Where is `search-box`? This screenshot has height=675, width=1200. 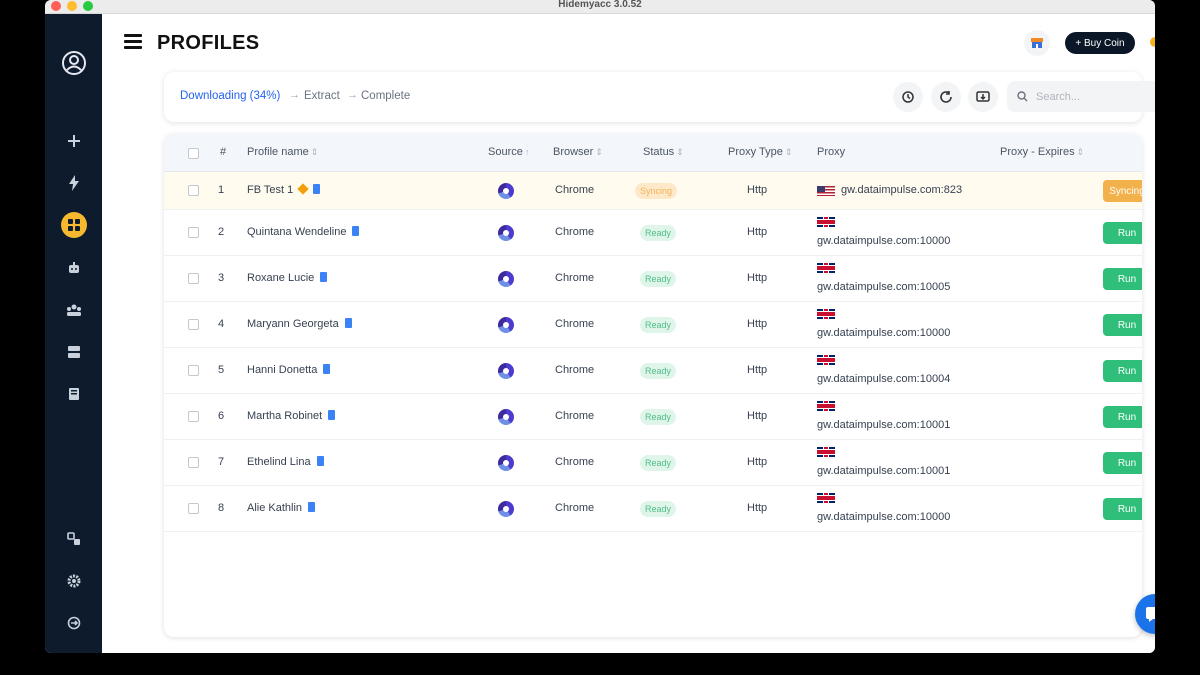
search-box is located at coordinates (1081, 96).